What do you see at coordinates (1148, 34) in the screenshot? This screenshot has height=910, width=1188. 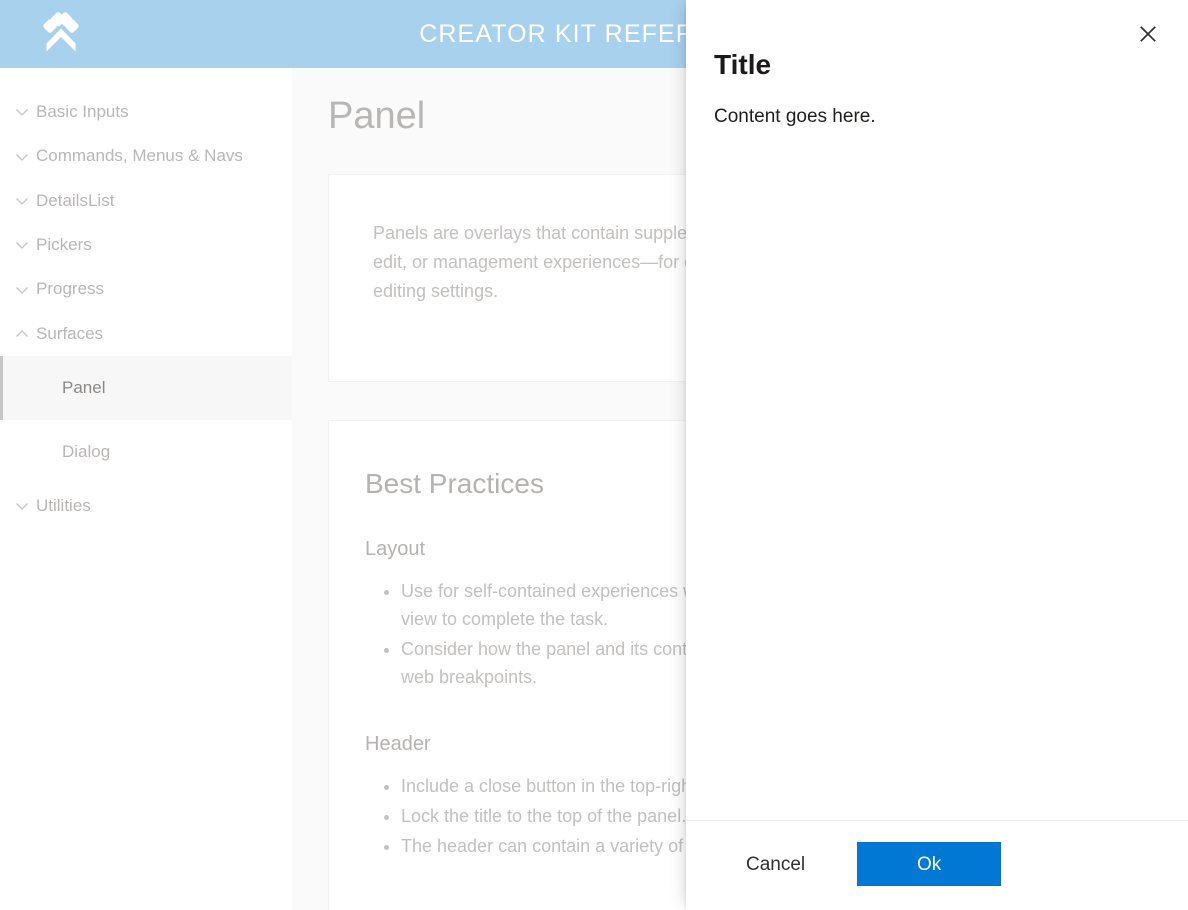 I see `close-icon` at bounding box center [1148, 34].